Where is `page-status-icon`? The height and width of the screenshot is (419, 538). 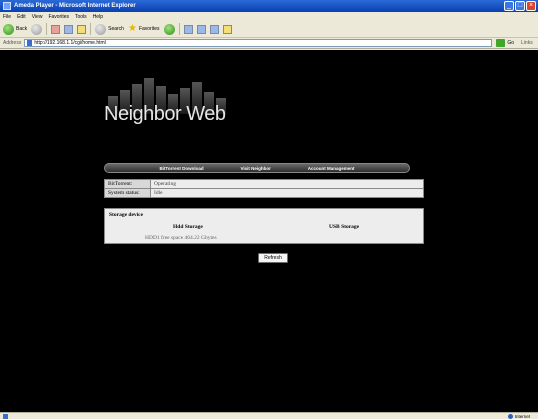 page-status-icon is located at coordinates (5, 416).